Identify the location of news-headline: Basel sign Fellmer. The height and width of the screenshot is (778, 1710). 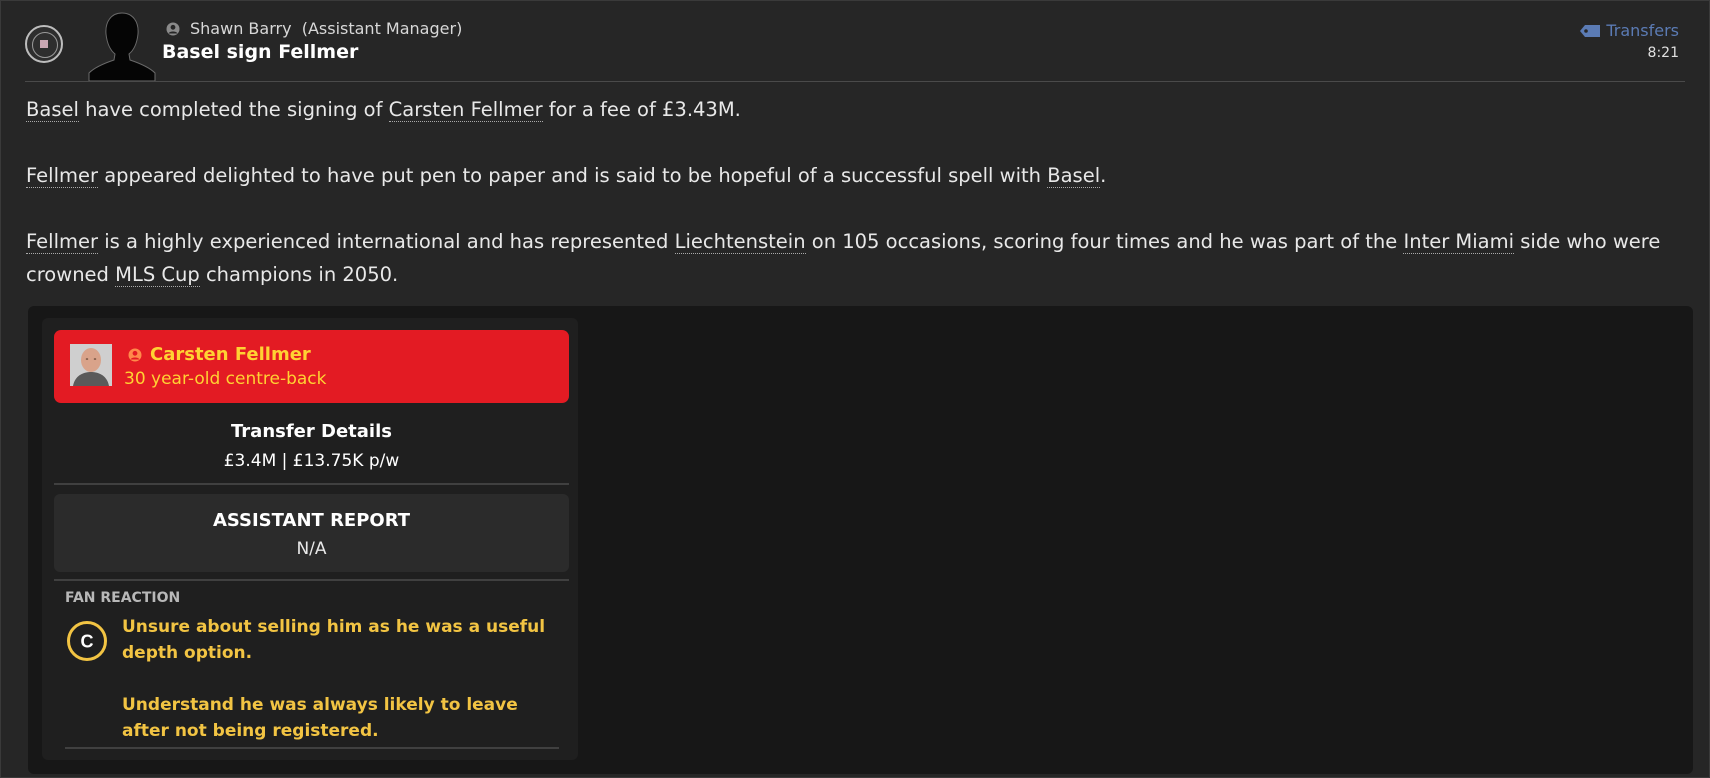
(260, 52).